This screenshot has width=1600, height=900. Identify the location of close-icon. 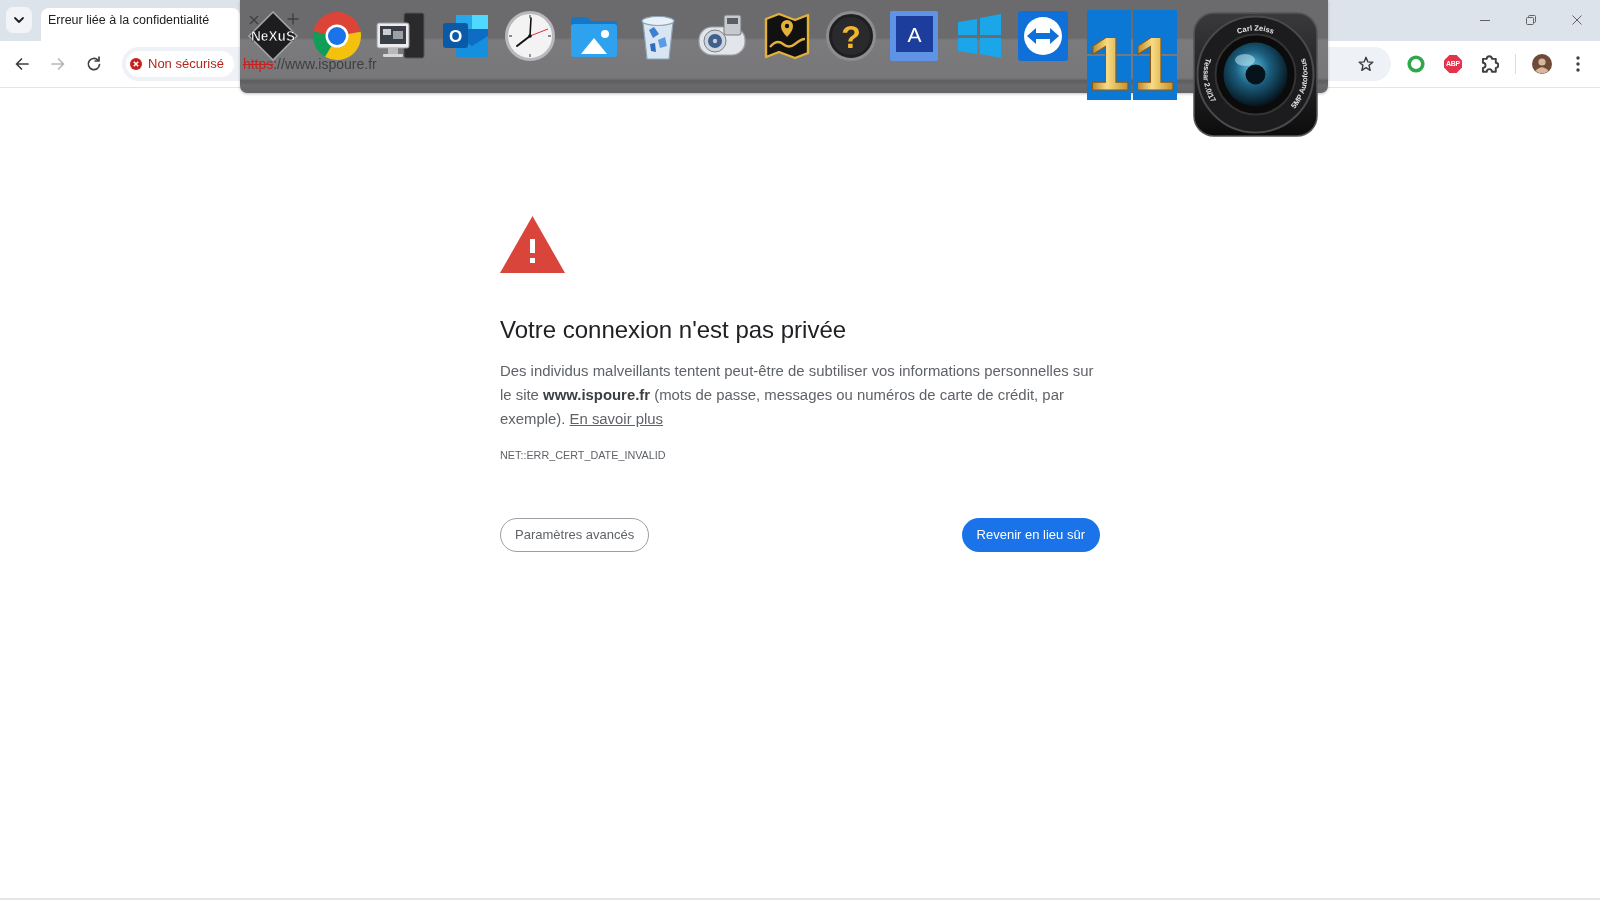
(1577, 20).